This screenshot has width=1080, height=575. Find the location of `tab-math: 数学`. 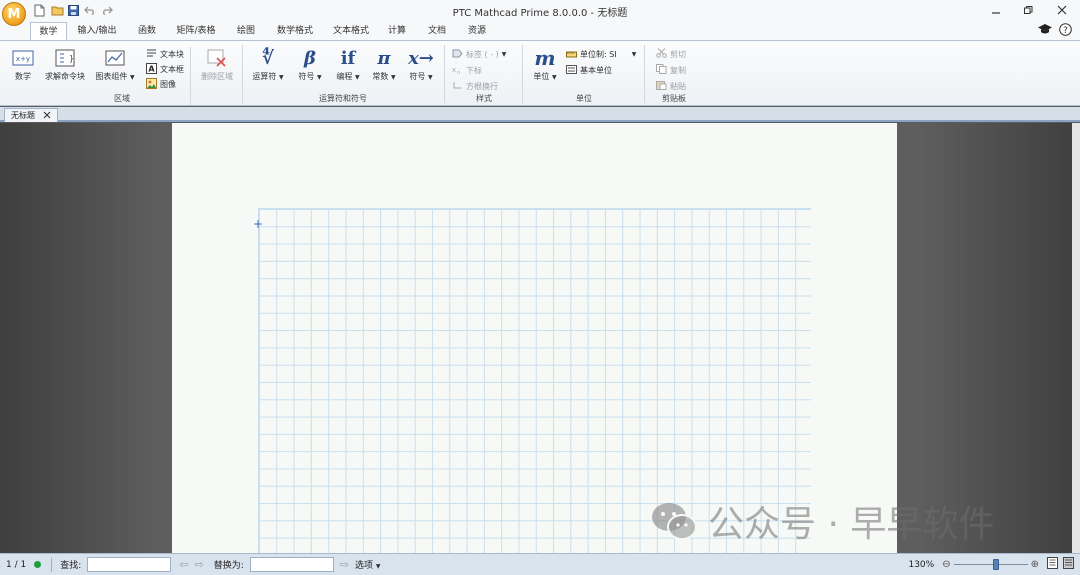

tab-math: 数学 is located at coordinates (48, 31).